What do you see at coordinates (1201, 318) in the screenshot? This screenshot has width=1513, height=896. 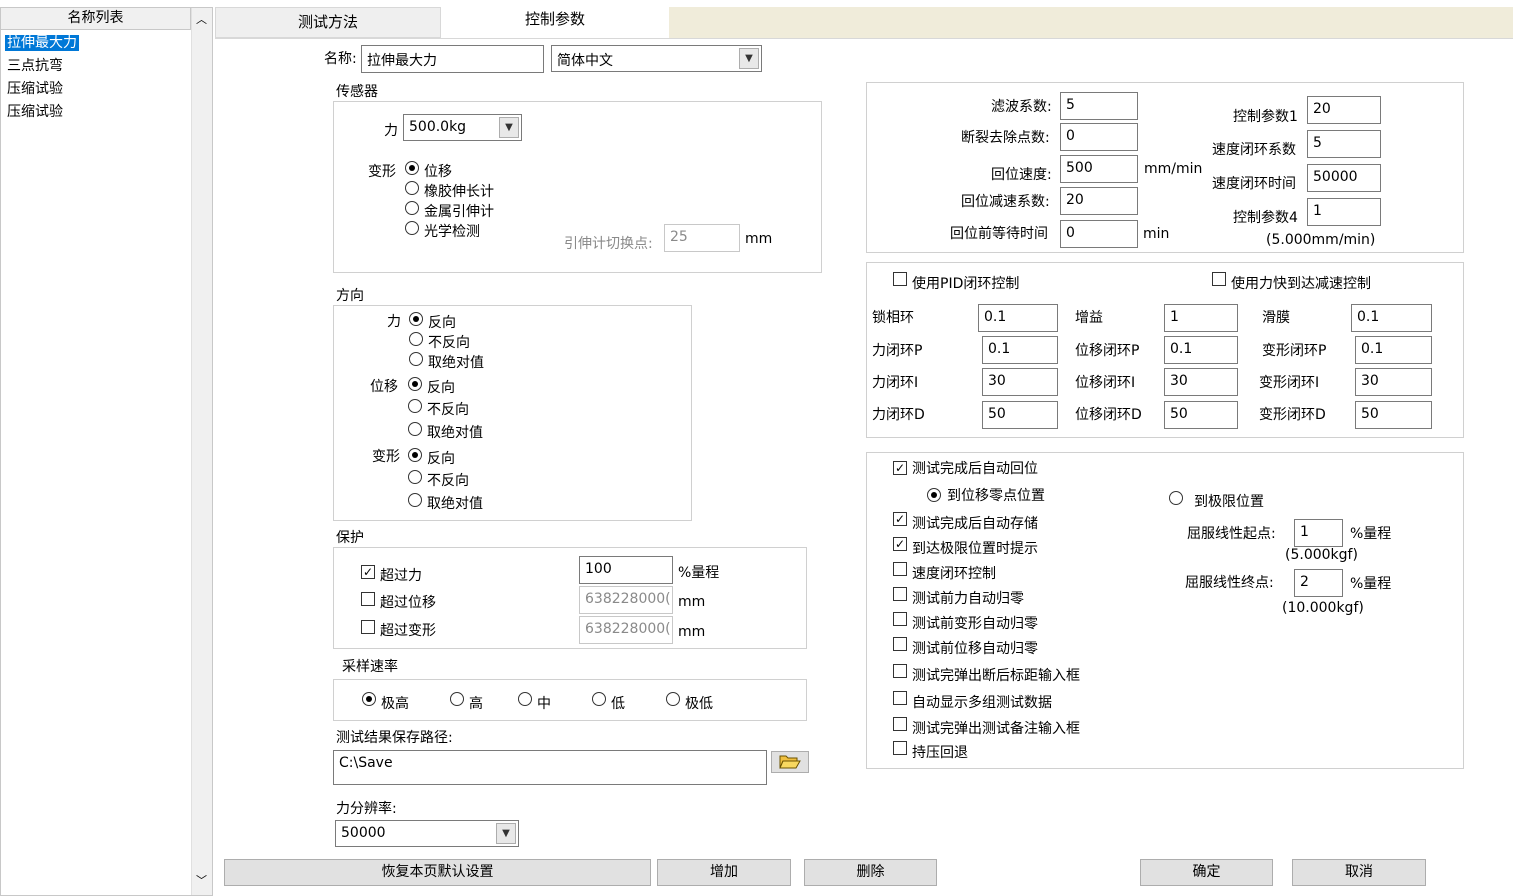 I see `pid-input: 1` at bounding box center [1201, 318].